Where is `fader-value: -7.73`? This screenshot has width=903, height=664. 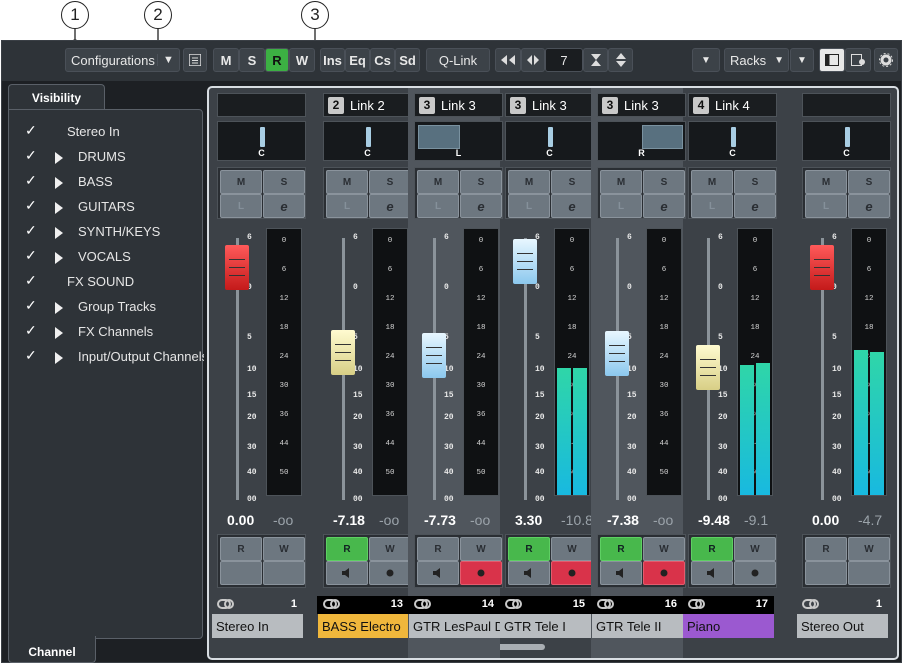
fader-value: -7.73 is located at coordinates (440, 520).